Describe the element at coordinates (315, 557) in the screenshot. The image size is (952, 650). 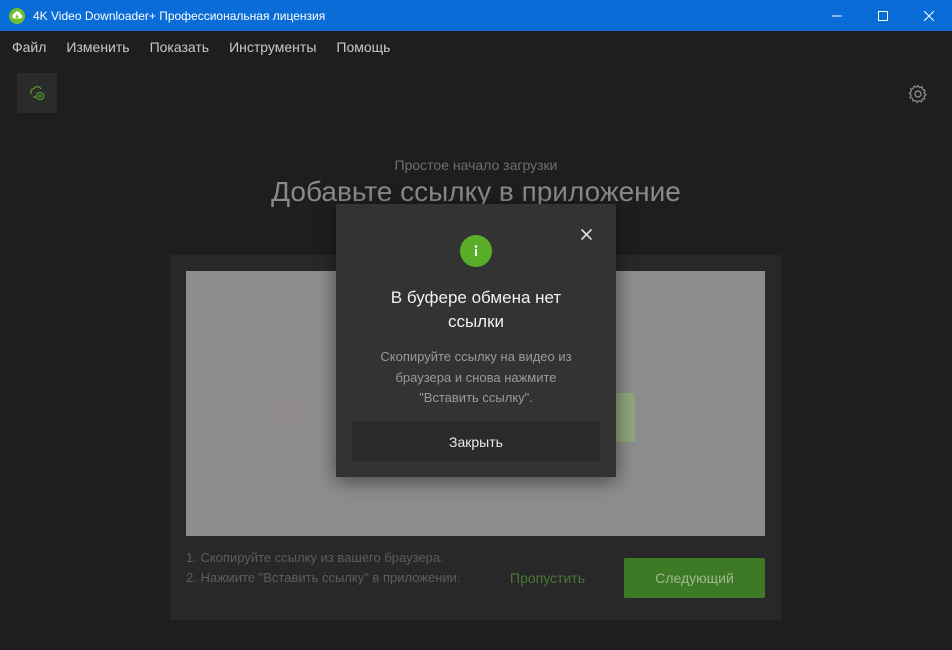
I see `step-1: 1. Скопируйте ссылку из вашего браузера.` at that location.